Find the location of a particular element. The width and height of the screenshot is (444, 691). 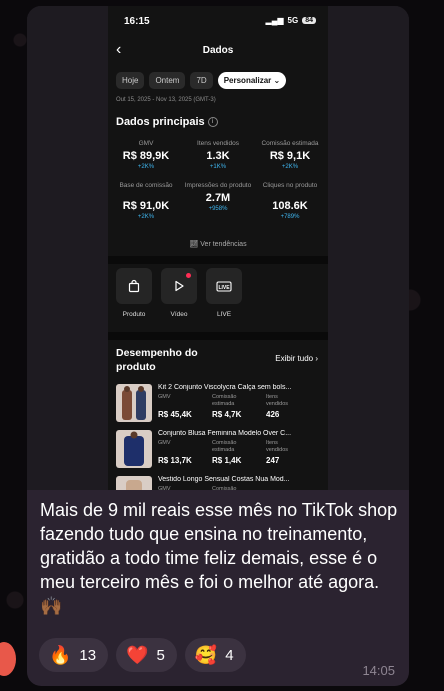

battery-icon: 84 is located at coordinates (309, 20).